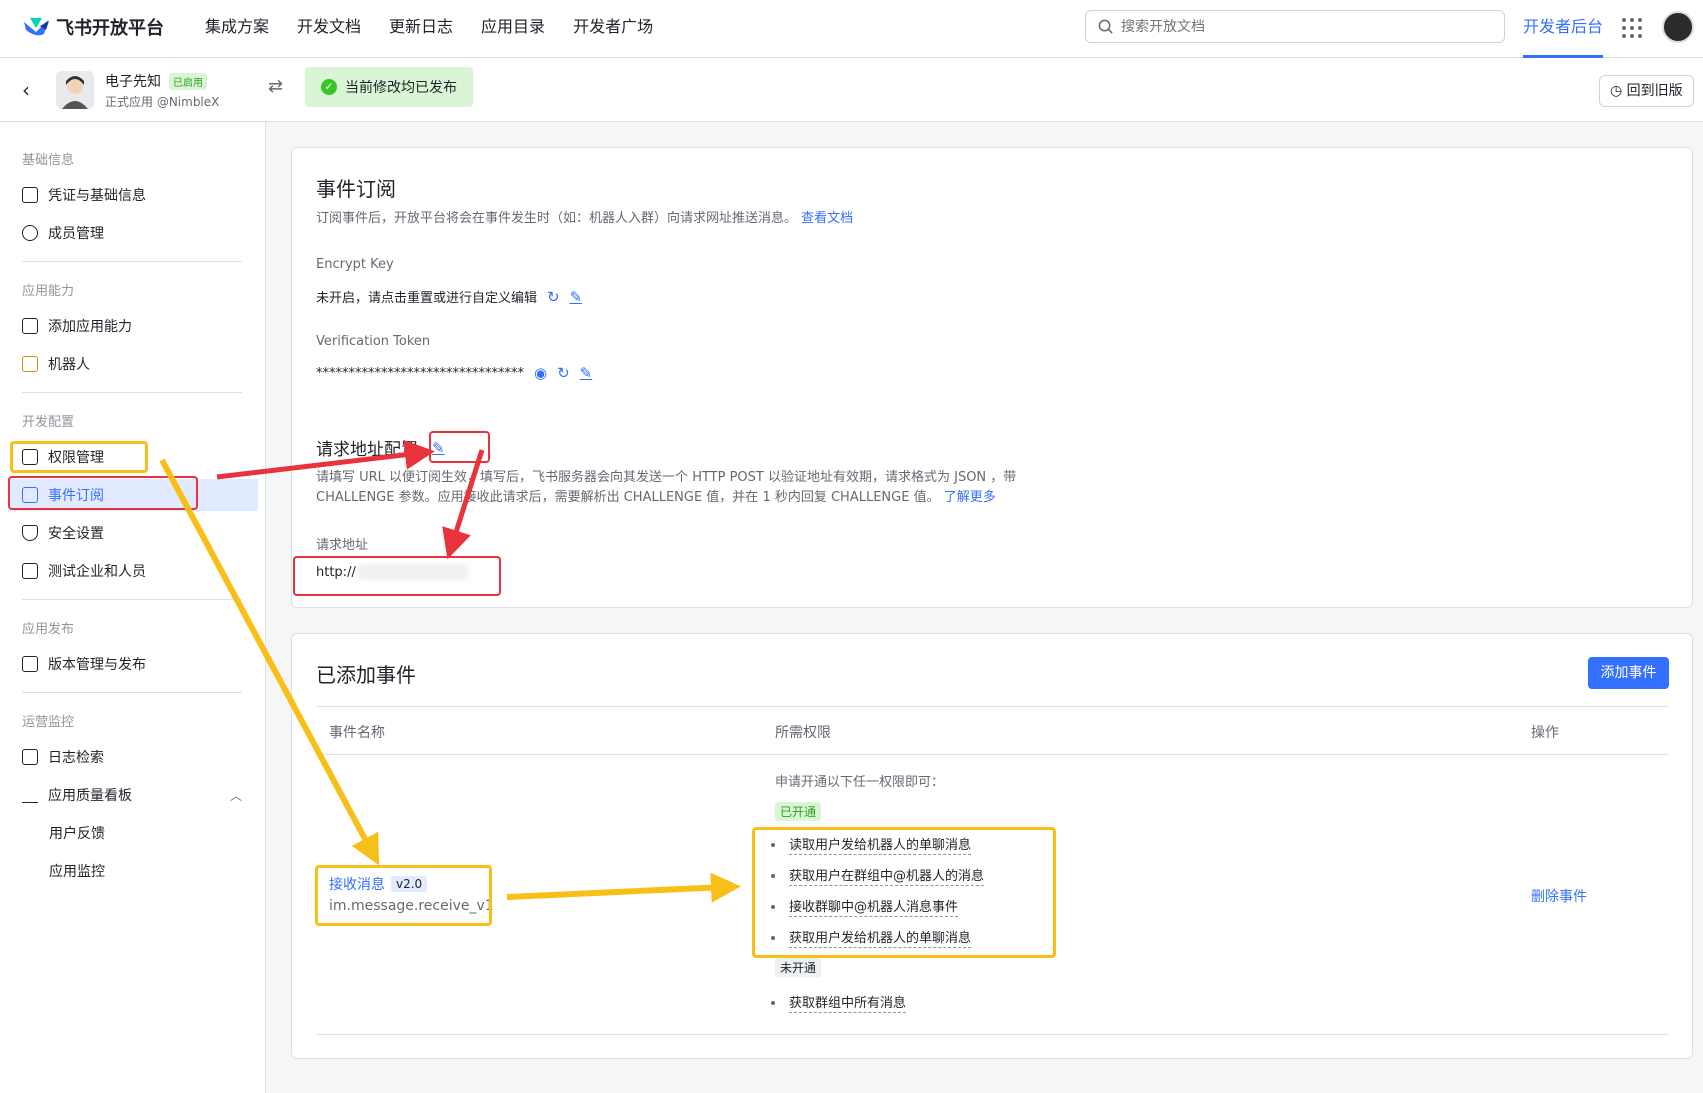 This screenshot has height=1093, width=1703. I want to click on logo: 飞书开放平台, so click(93, 27).